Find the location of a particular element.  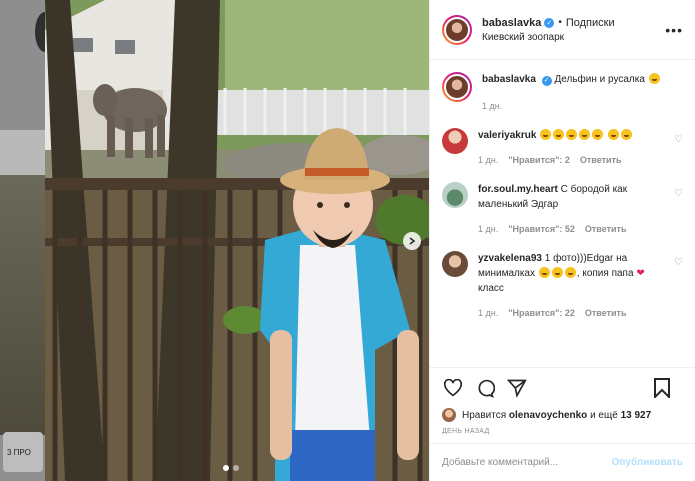

caption-avatar is located at coordinates (457, 87).